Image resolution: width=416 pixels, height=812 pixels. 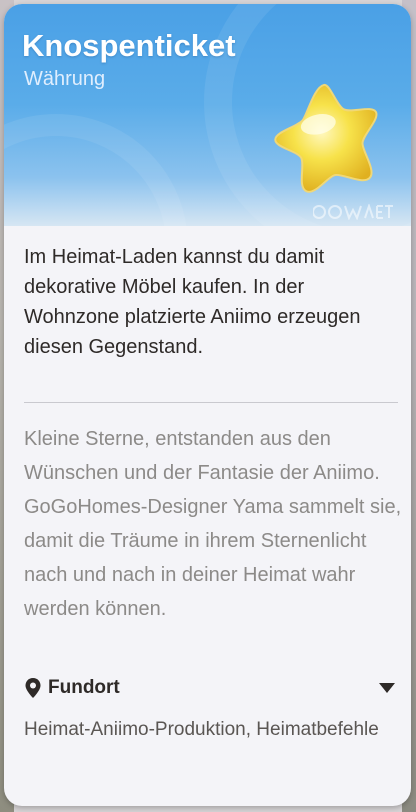 I want to click on location-pin-icon, so click(x=33, y=688).